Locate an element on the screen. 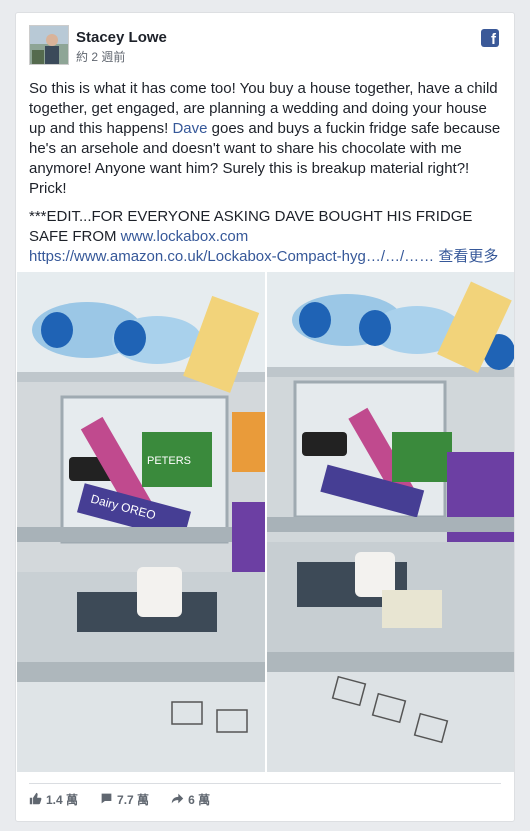 The width and height of the screenshot is (530, 831). like-count: 1.4 萬 is located at coordinates (53, 799).